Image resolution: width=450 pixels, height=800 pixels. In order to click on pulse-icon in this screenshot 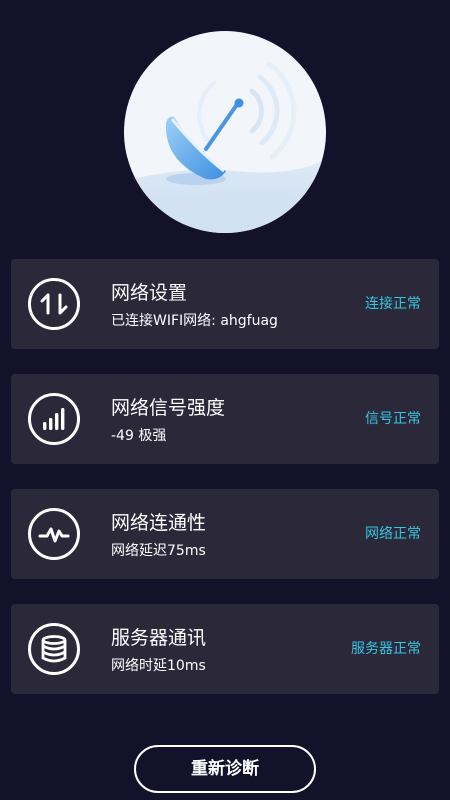, I will do `click(54, 534)`.